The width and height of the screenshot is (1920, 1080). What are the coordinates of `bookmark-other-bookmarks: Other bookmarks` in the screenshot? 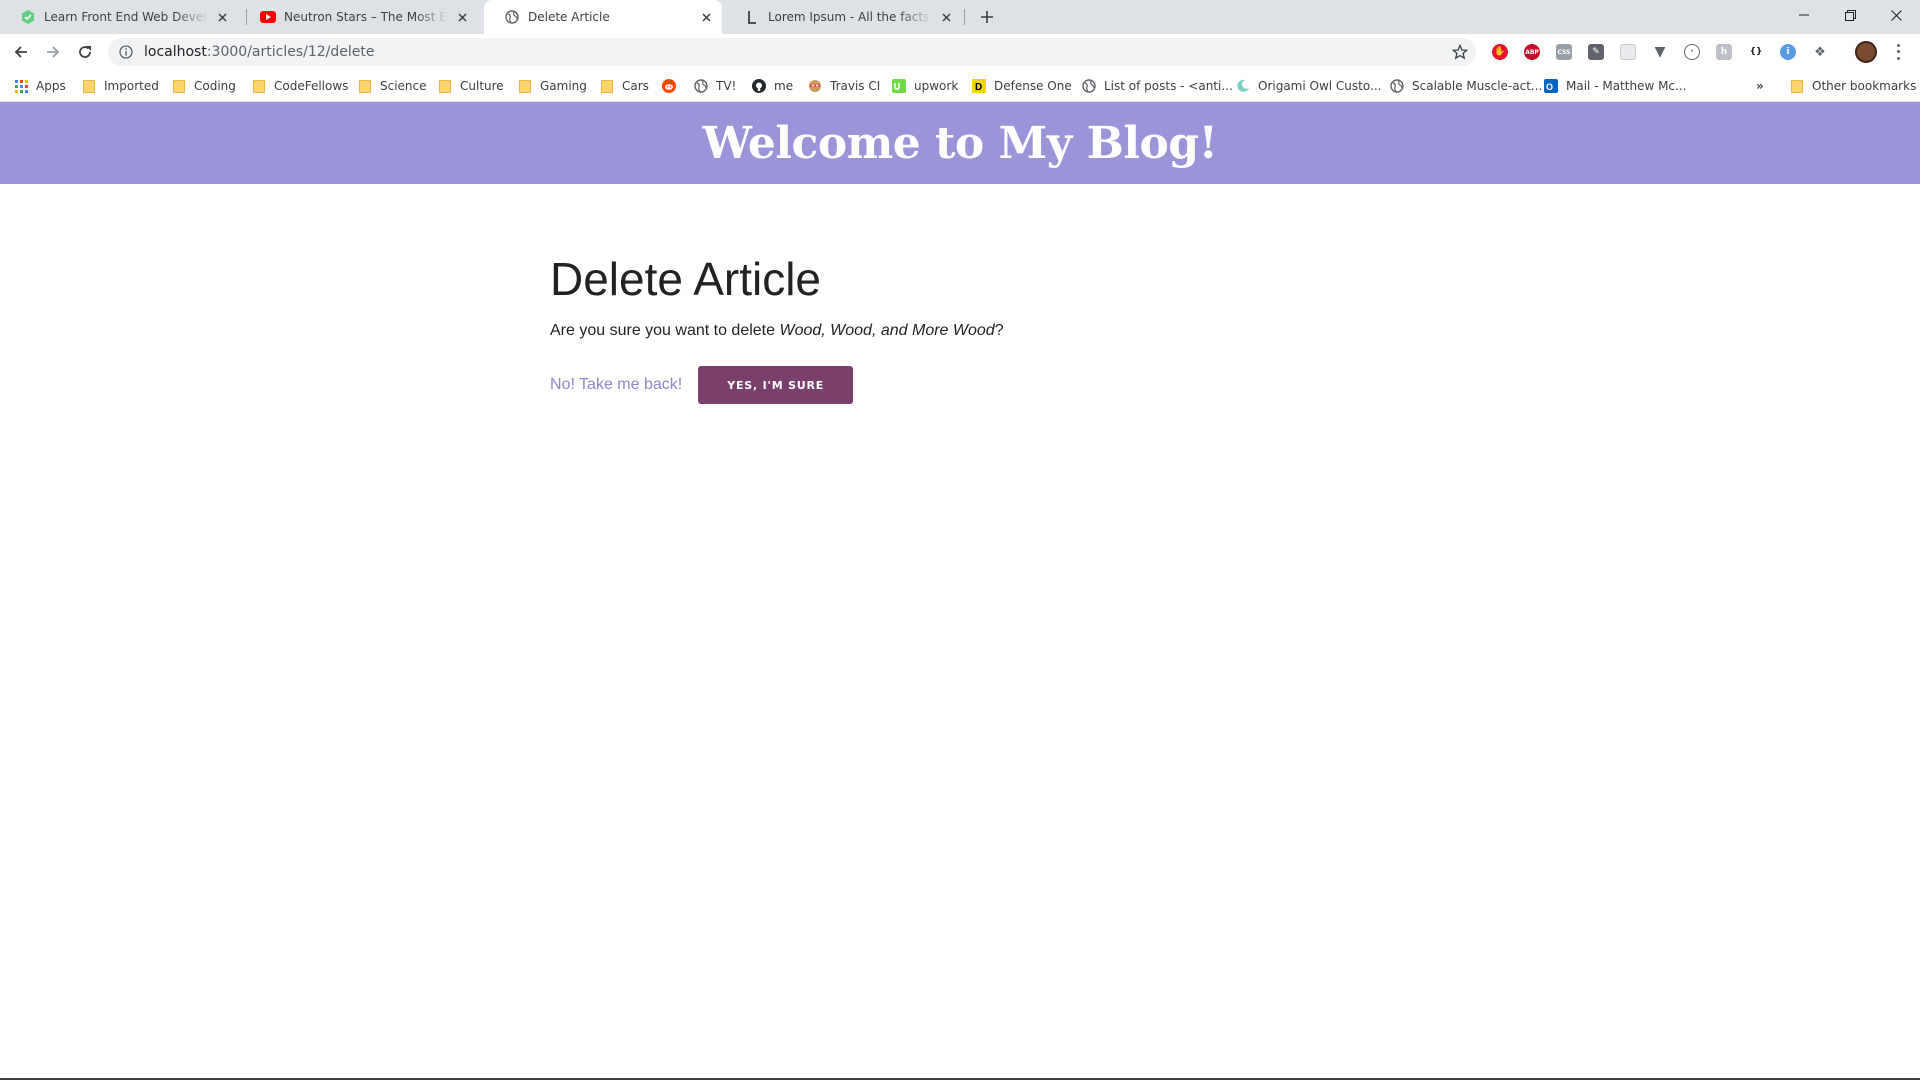 It's located at (1853, 86).